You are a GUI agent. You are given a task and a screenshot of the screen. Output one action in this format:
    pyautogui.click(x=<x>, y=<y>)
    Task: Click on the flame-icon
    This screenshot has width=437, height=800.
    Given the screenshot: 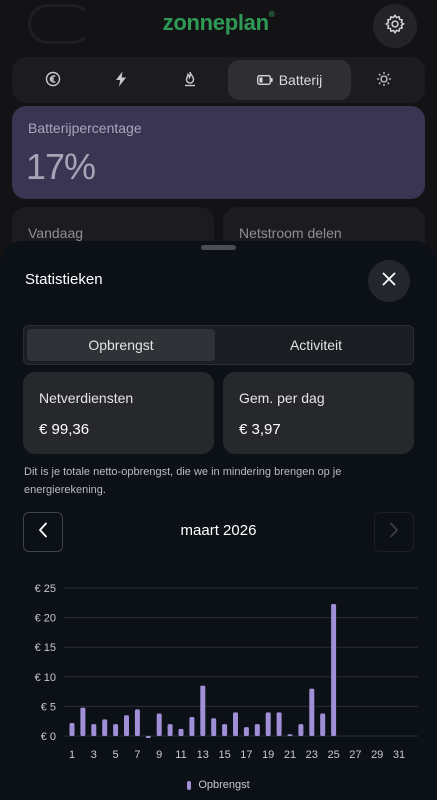 What is the action you would take?
    pyautogui.click(x=190, y=80)
    